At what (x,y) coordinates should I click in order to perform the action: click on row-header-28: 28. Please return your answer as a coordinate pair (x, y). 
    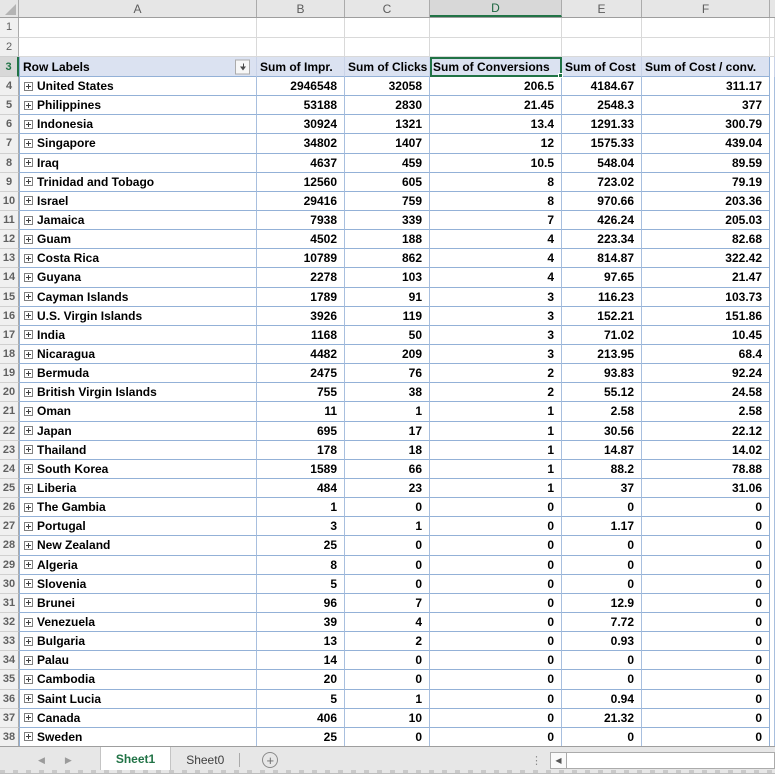
    Looking at the image, I should click on (9, 546).